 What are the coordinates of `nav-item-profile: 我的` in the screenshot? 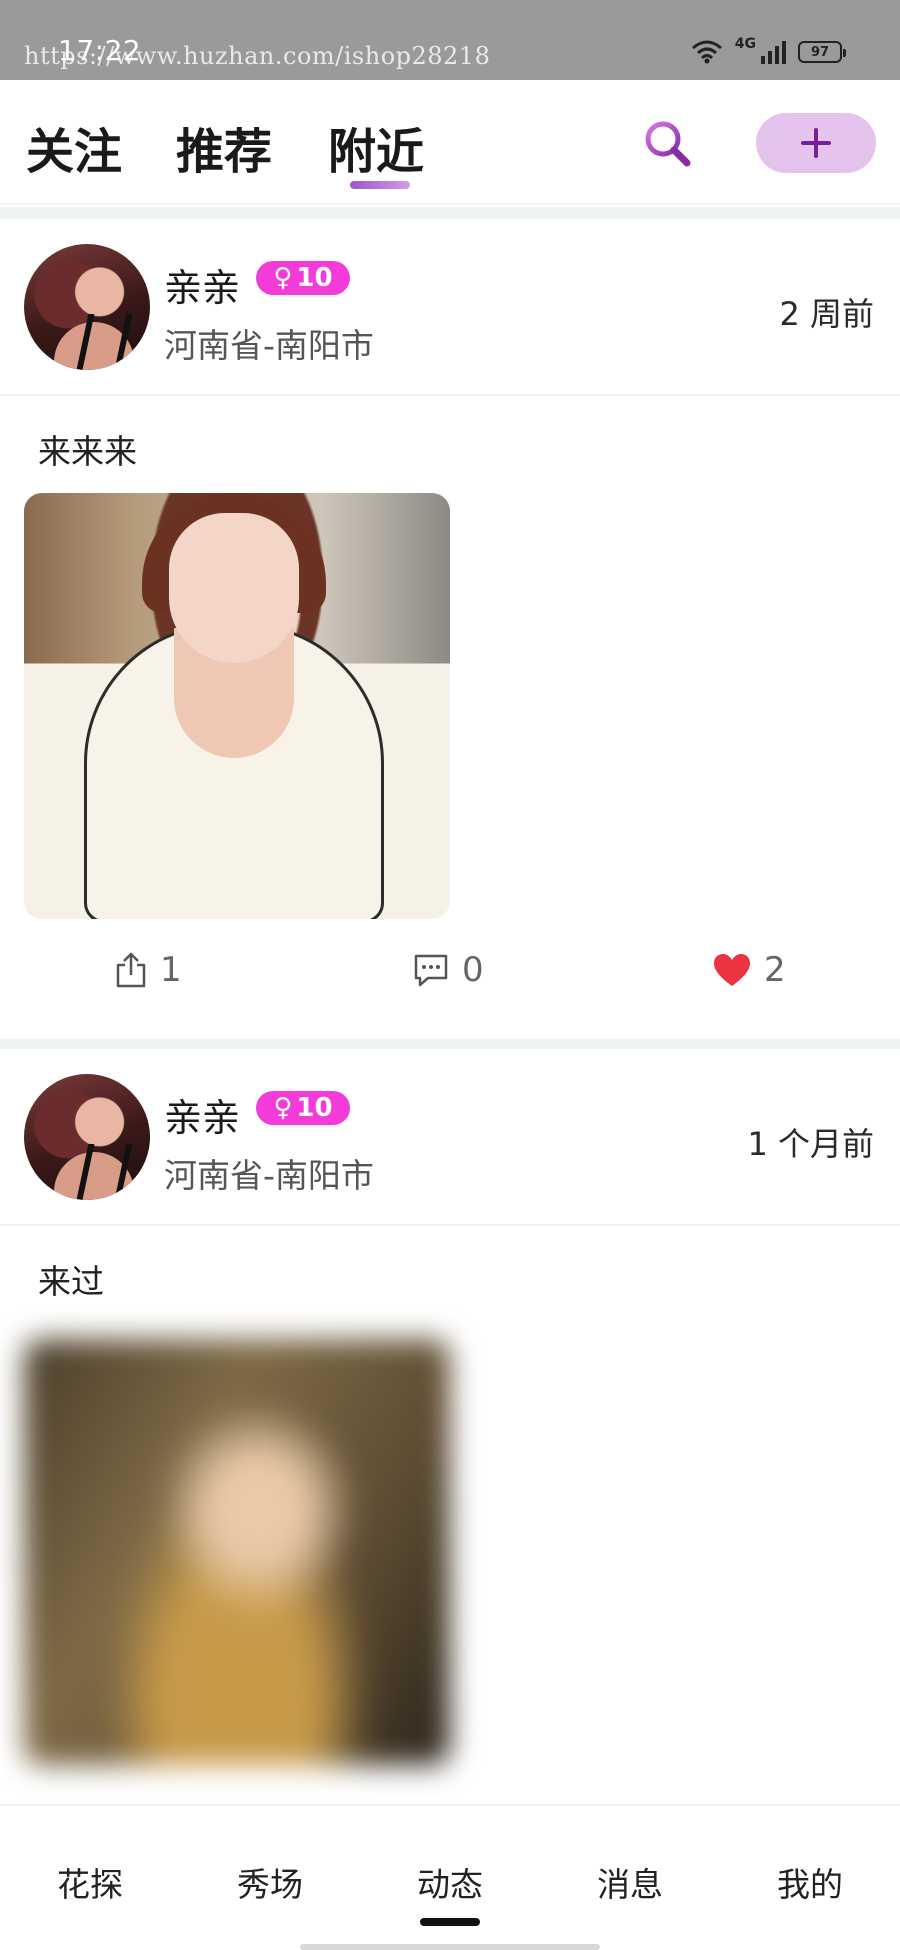 It's located at (810, 1882).